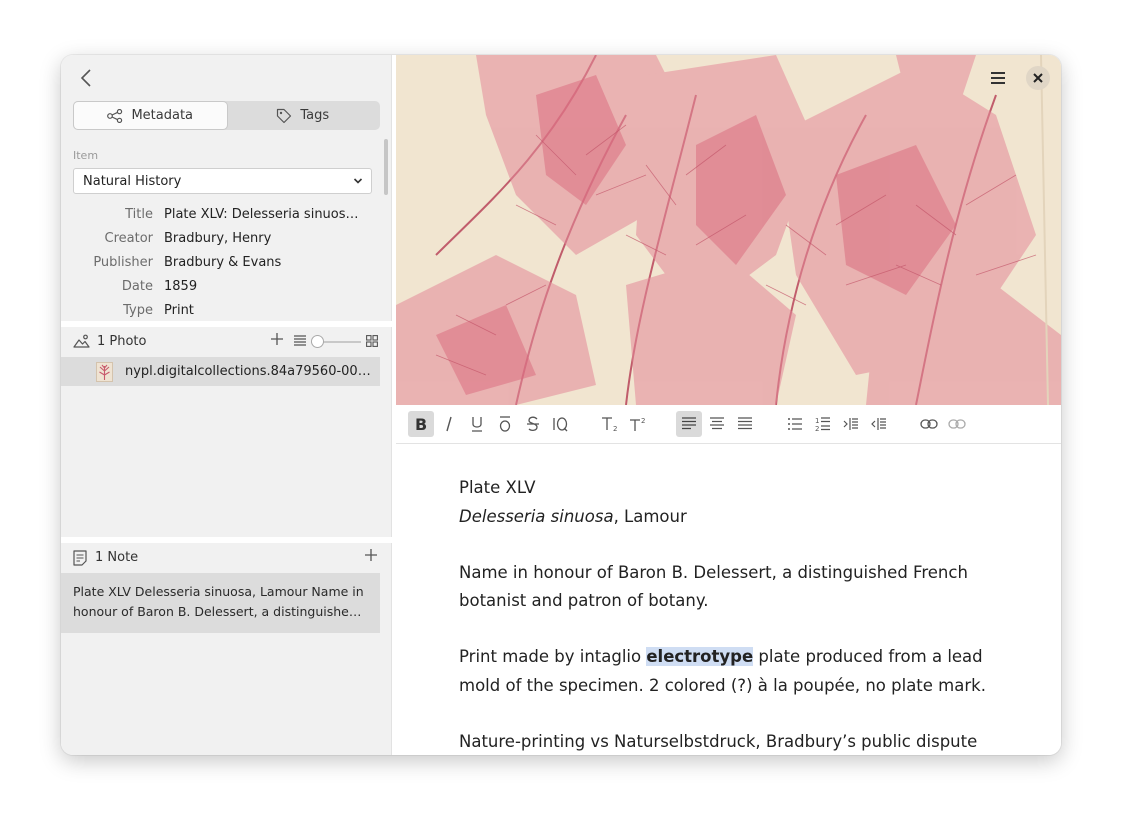 The width and height of the screenshot is (1122, 822). I want to click on back-button, so click(86, 78).